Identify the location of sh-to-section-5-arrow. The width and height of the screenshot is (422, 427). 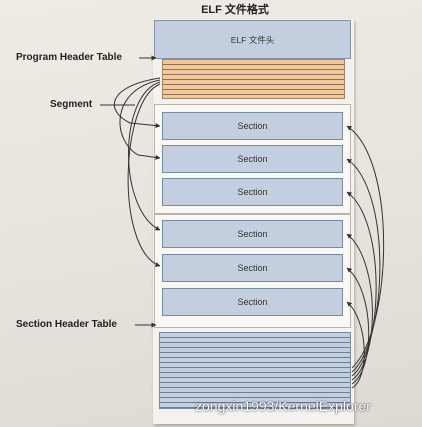
(358, 326).